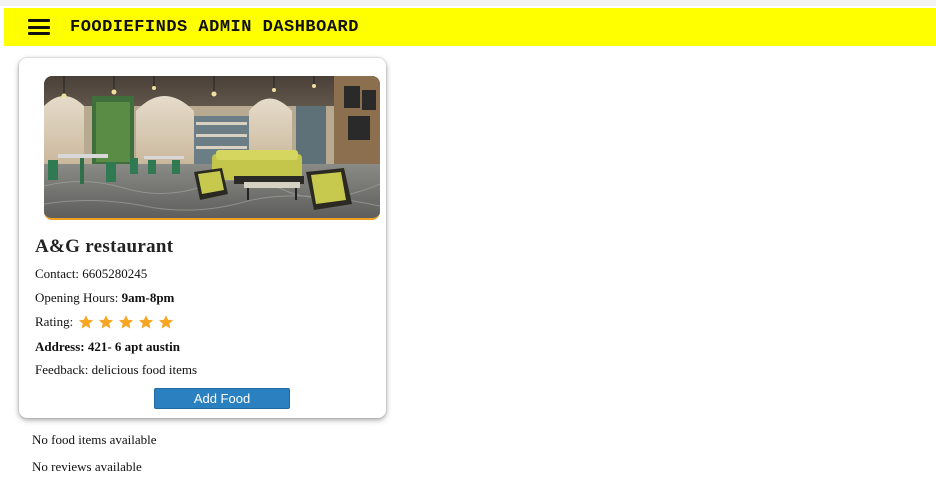 The width and height of the screenshot is (936, 480). Describe the element at coordinates (468, 3) in the screenshot. I see `top-rule` at that location.